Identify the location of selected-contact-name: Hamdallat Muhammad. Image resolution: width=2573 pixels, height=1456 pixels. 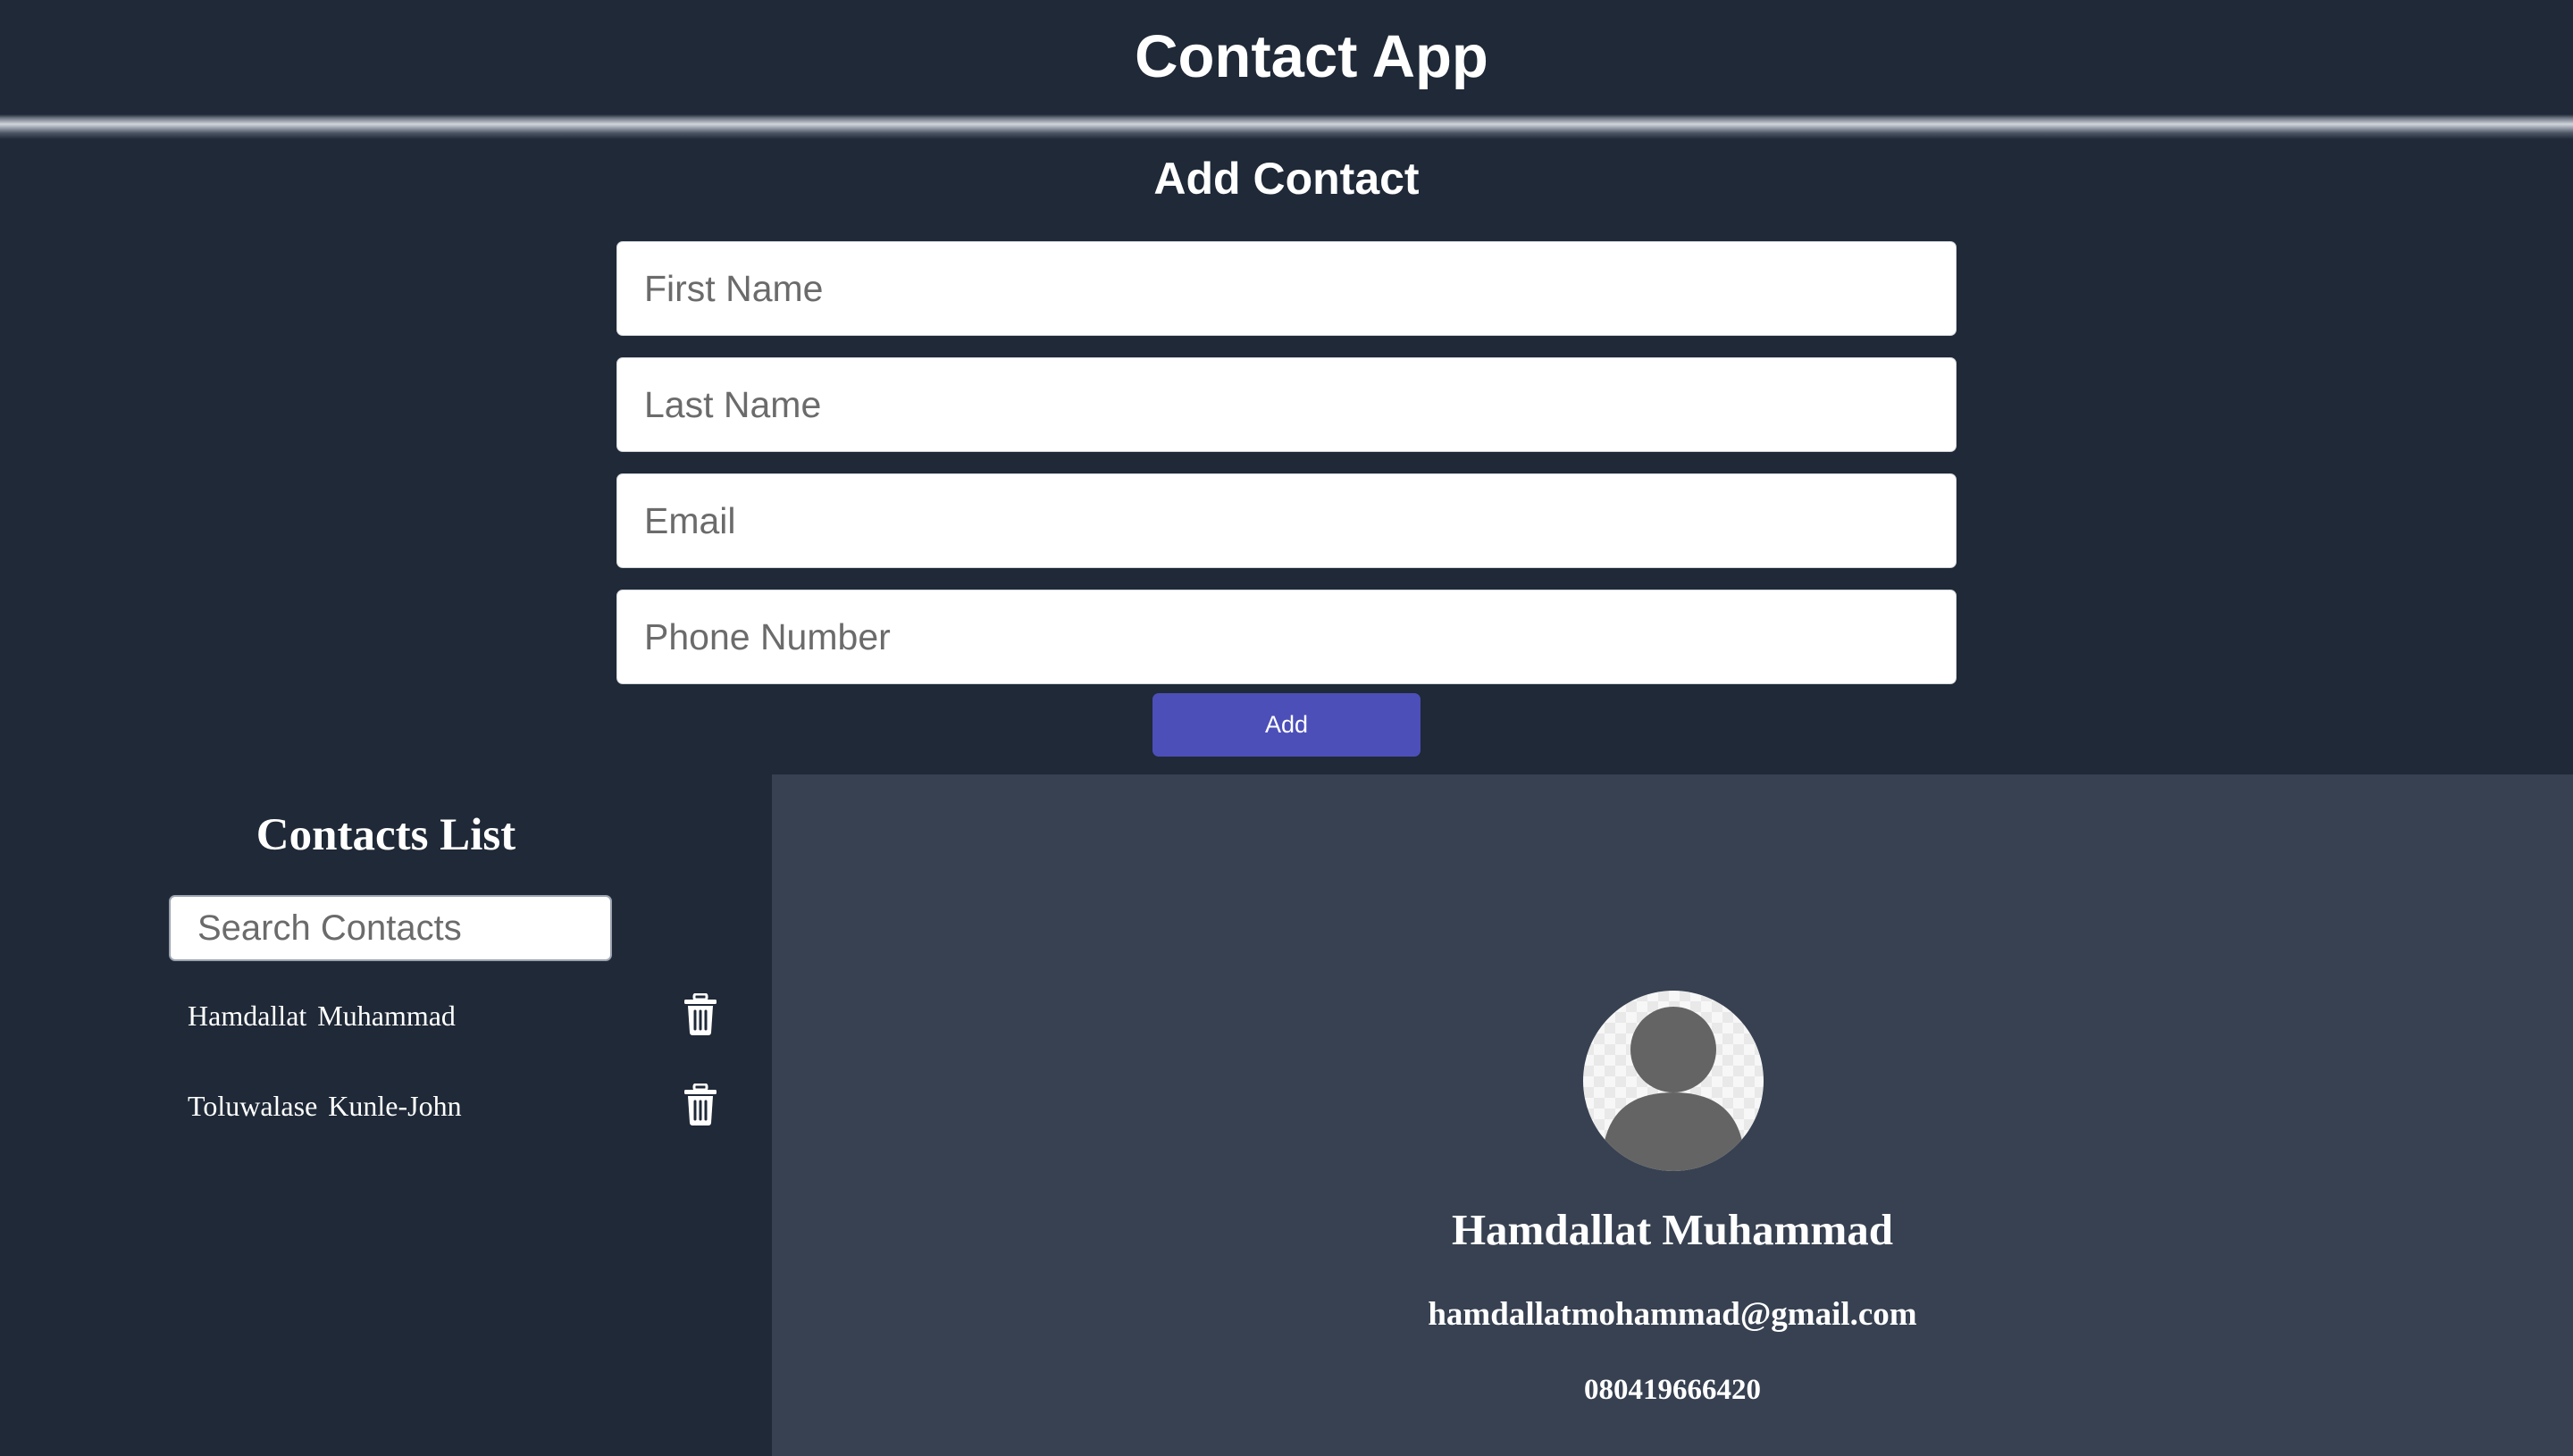
(1672, 1229).